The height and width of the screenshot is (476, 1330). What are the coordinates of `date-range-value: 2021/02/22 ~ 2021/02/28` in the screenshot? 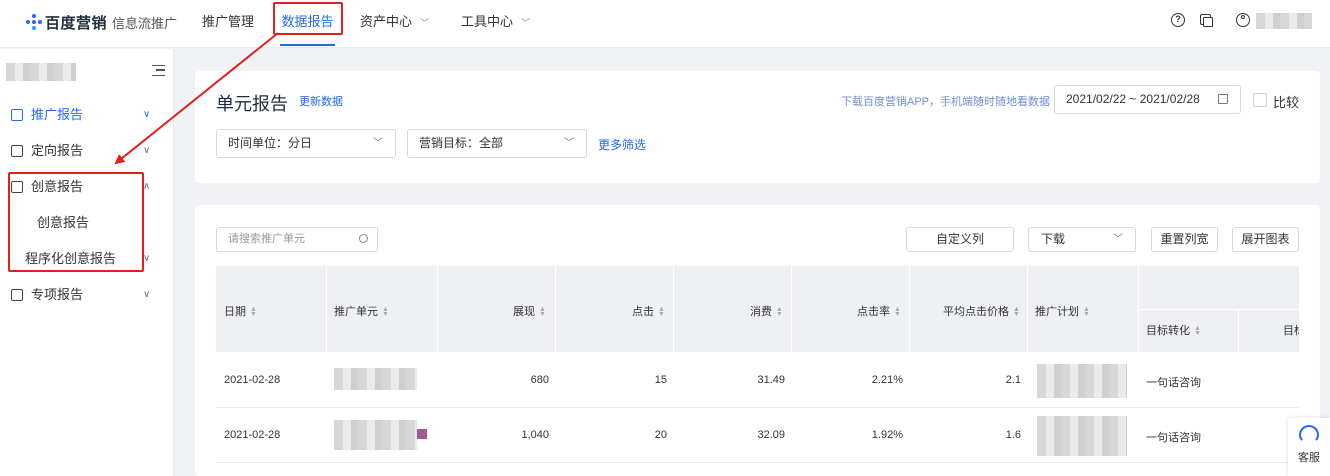 It's located at (1133, 99).